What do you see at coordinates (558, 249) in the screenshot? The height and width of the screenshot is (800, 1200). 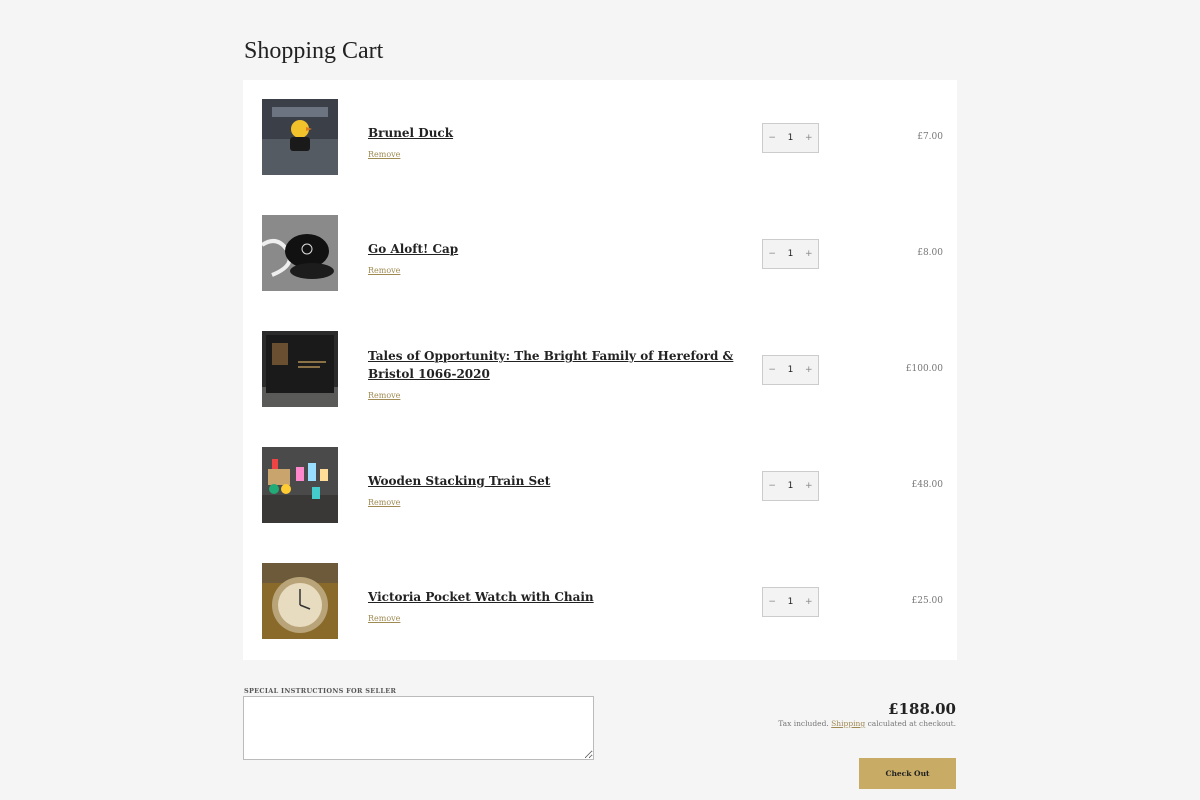 I see `item-title-link: Go Aloft! Cap` at bounding box center [558, 249].